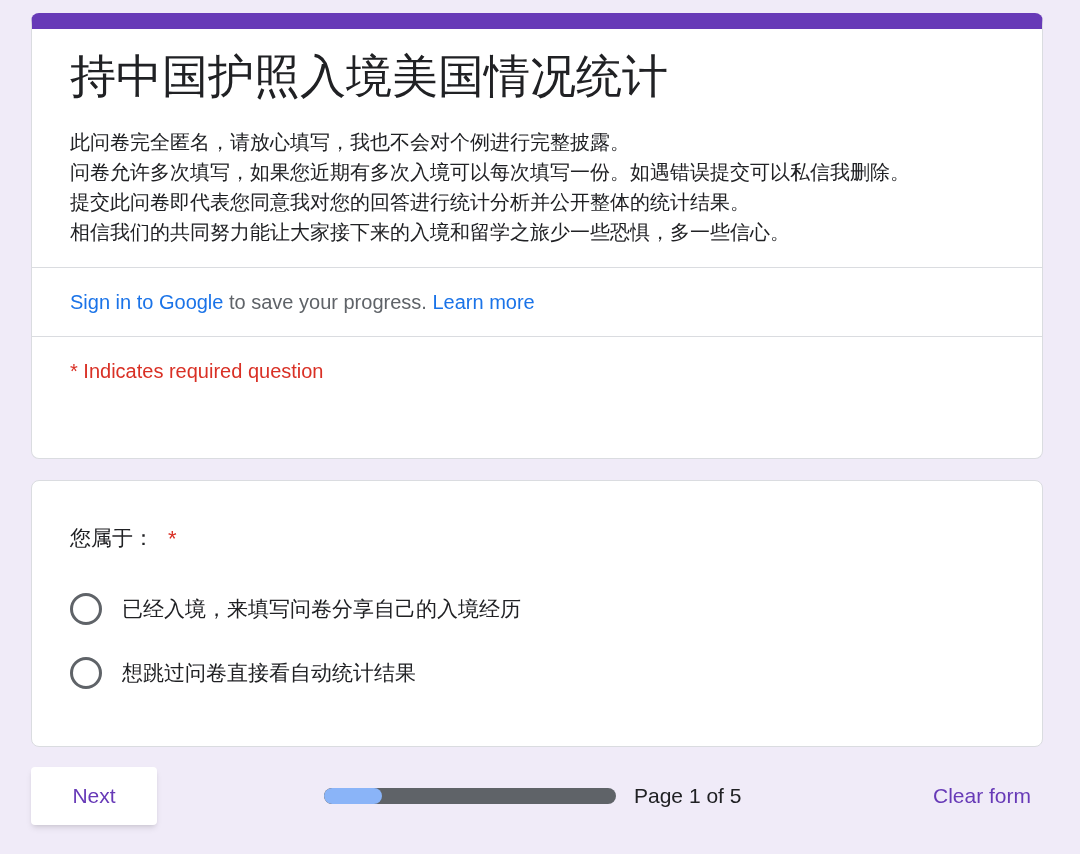 This screenshot has height=854, width=1080. I want to click on description-line: 相信我们的共同努力能让大家接下来的入境和留学之旅少一些恐惧，多一些信心。, so click(430, 232).